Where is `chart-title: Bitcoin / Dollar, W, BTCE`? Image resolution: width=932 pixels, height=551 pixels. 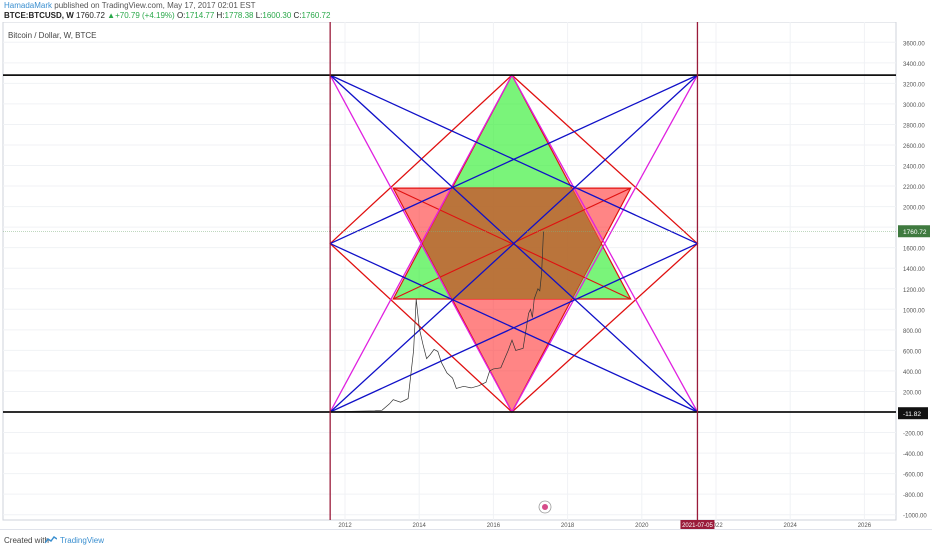 chart-title: Bitcoin / Dollar, W, BTCE is located at coordinates (52, 35).